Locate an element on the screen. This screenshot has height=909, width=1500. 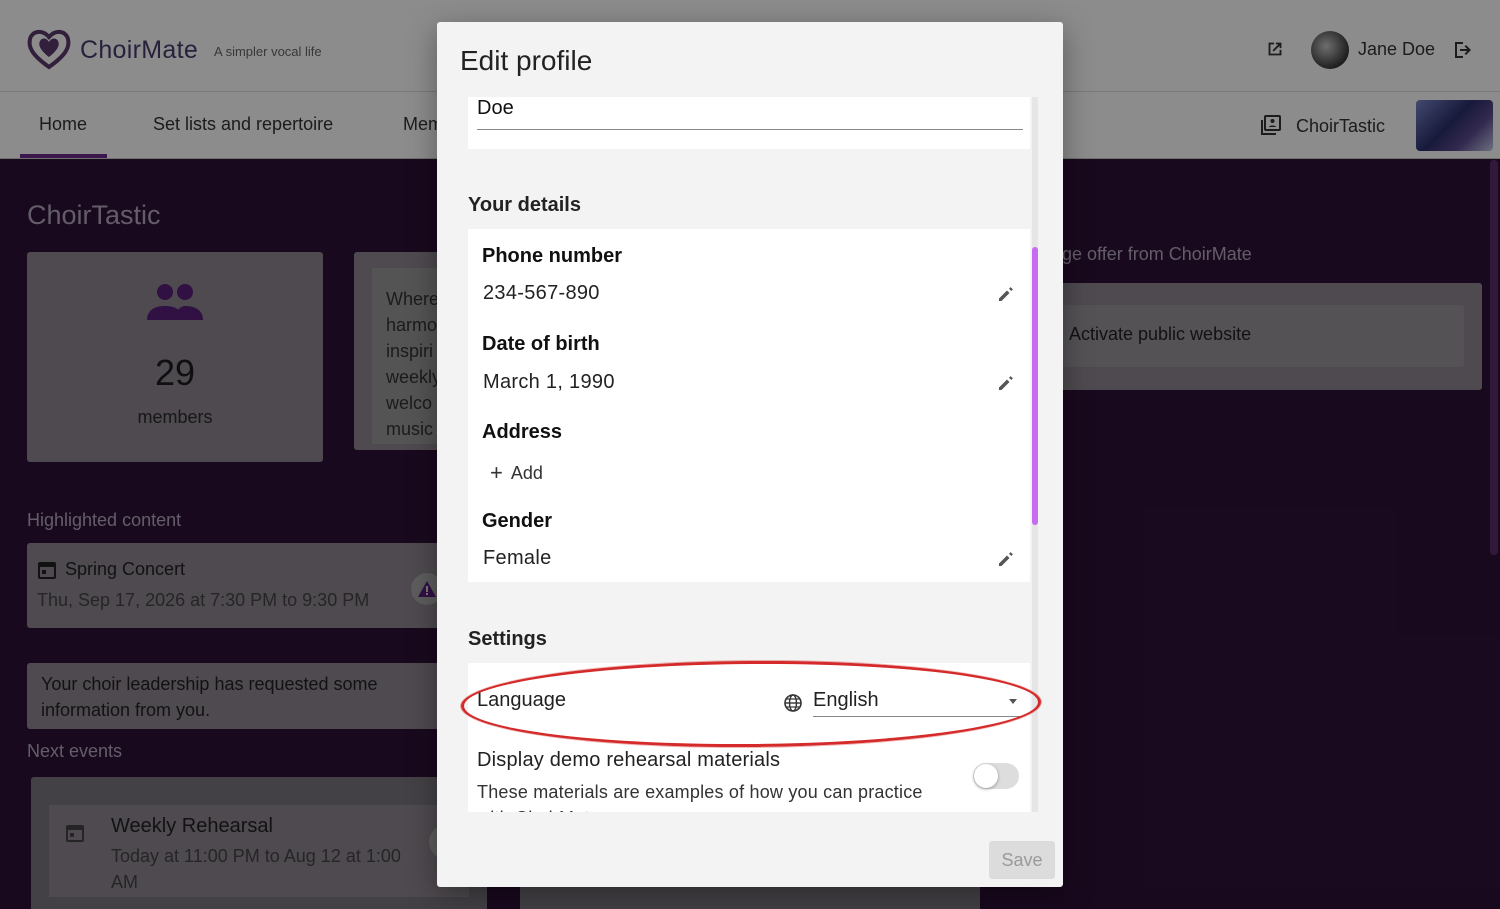
last-name-section: Doe is located at coordinates (749, 123).